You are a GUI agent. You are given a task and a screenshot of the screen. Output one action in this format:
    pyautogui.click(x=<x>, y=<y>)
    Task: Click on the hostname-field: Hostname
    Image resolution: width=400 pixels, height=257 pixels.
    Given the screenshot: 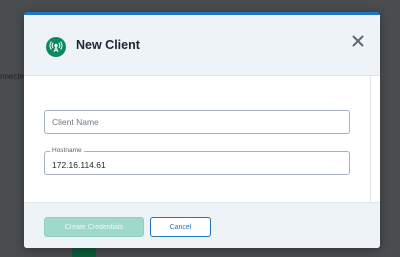 What is the action you would take?
    pyautogui.click(x=197, y=161)
    